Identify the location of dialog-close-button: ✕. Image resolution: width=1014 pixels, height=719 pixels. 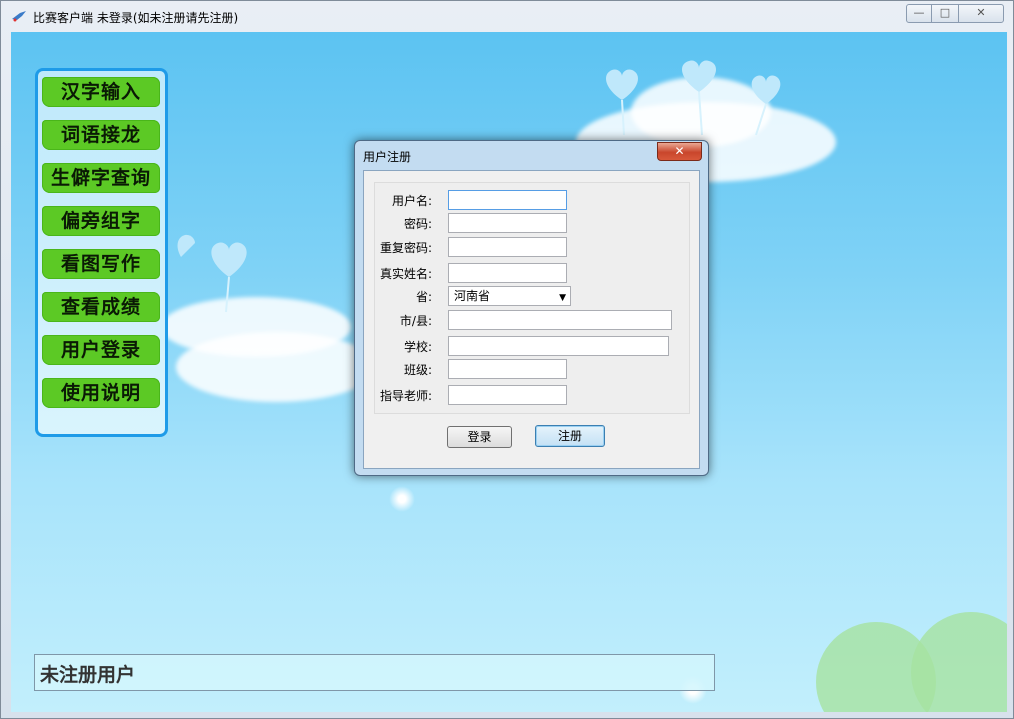
(679, 151).